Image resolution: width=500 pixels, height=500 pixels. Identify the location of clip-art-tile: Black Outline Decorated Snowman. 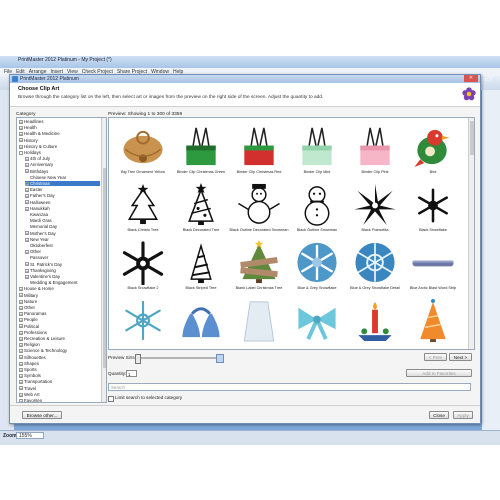
(259, 208).